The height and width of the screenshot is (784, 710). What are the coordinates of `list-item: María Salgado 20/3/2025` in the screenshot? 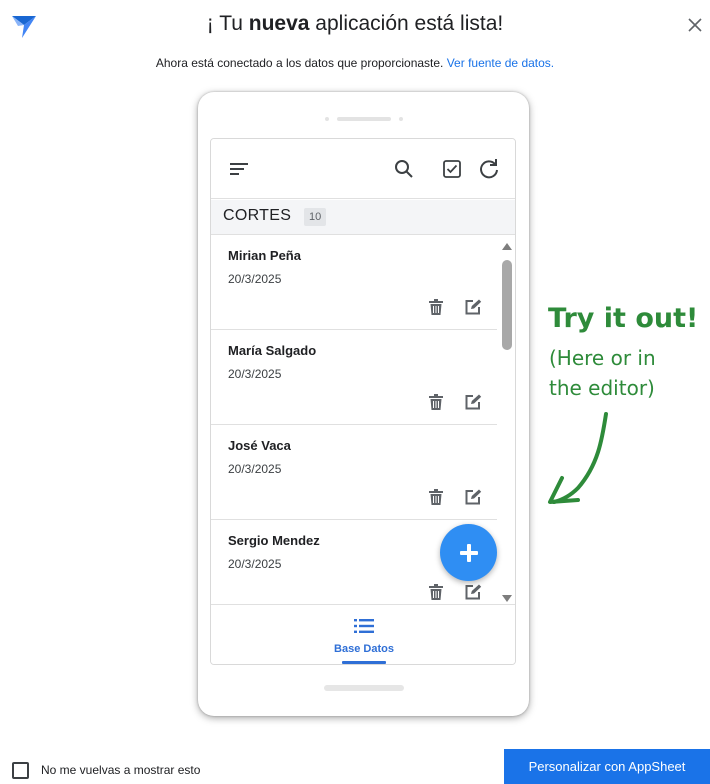 It's located at (354, 377).